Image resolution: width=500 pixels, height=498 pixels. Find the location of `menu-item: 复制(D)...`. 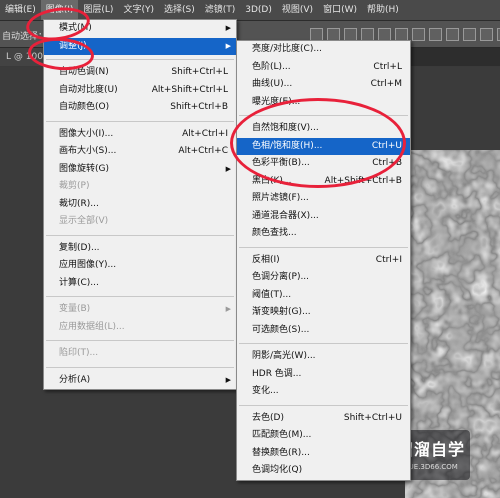

menu-item: 复制(D)... is located at coordinates (140, 249).